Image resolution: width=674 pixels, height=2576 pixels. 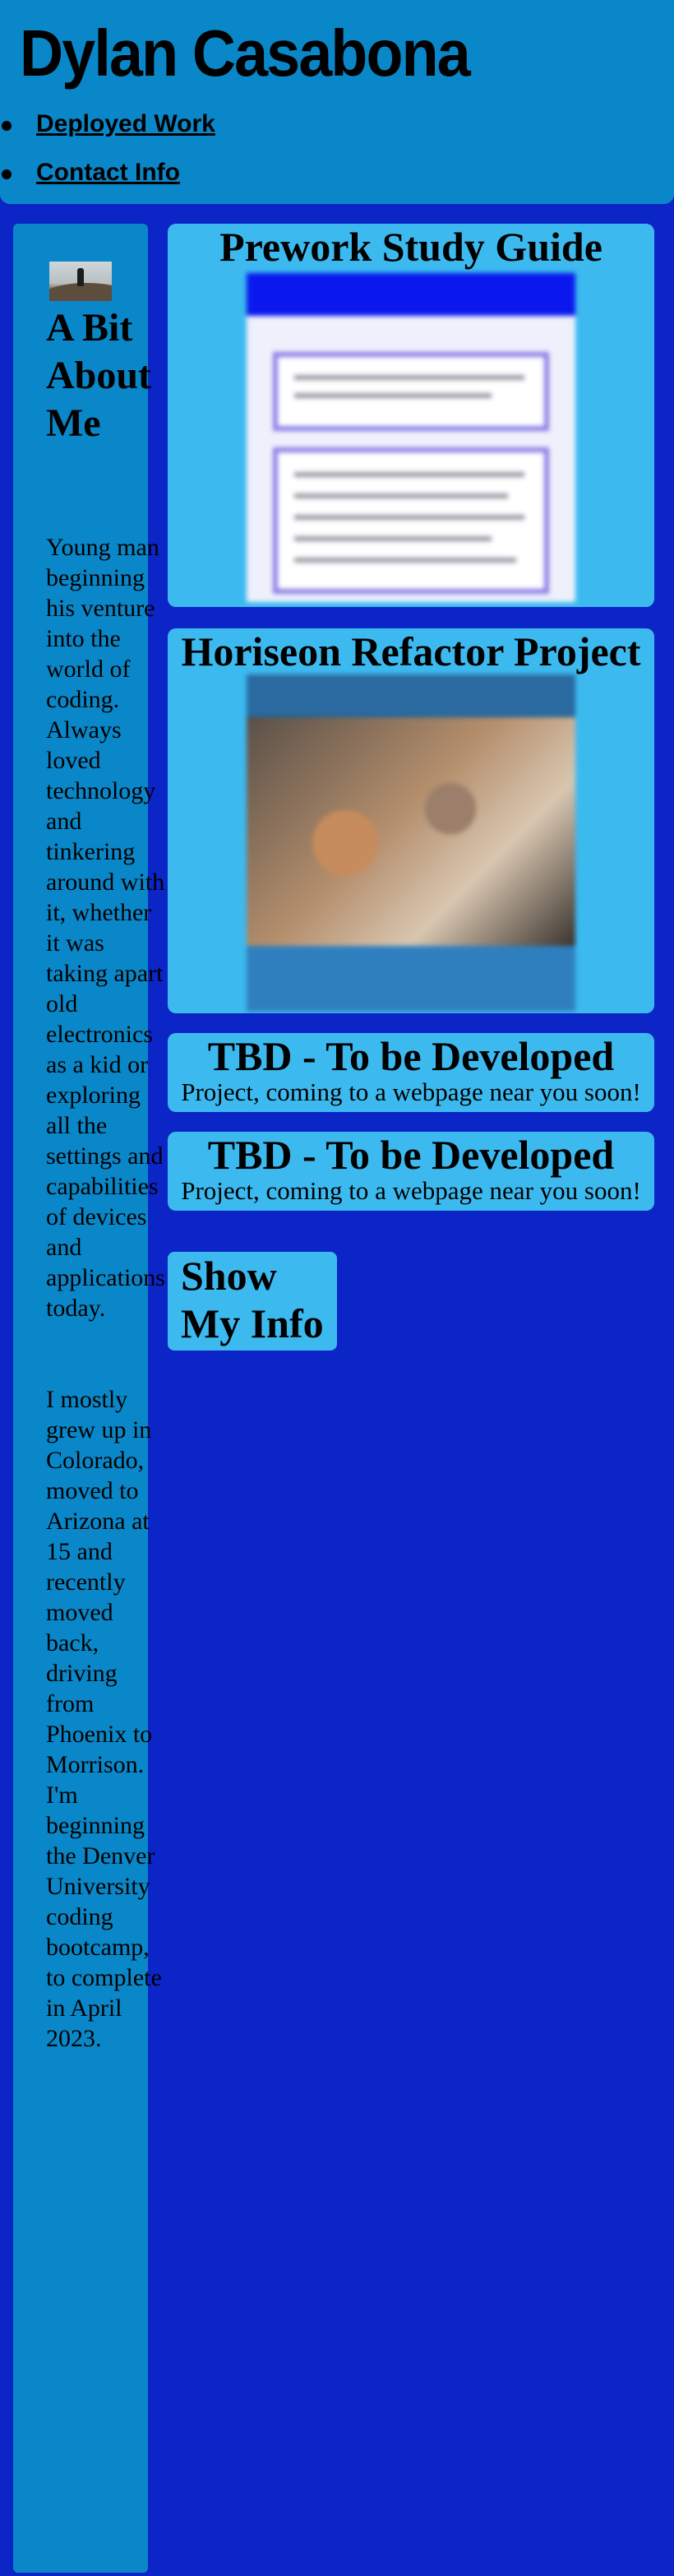 What do you see at coordinates (80, 277) in the screenshot?
I see `photo-person` at bounding box center [80, 277].